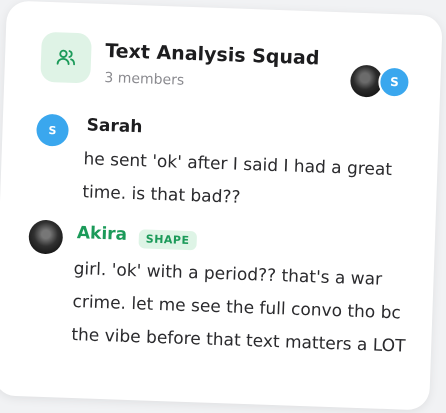 The image size is (446, 413). What do you see at coordinates (52, 130) in the screenshot?
I see `sarah-avatar: S` at bounding box center [52, 130].